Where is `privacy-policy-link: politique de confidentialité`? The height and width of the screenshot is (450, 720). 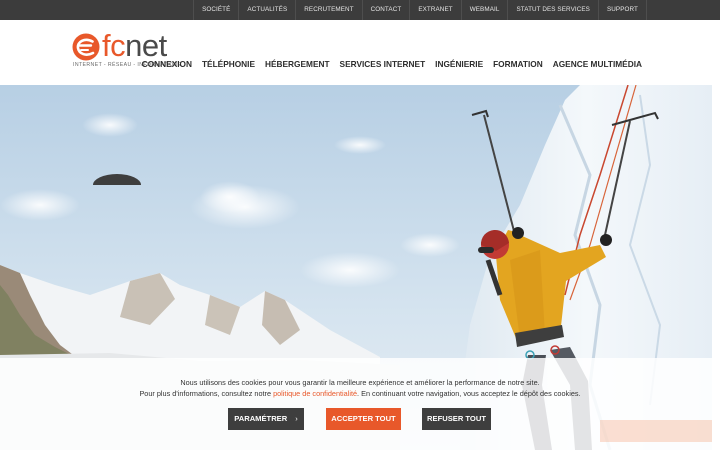 privacy-policy-link: politique de confidentialité is located at coordinates (315, 393).